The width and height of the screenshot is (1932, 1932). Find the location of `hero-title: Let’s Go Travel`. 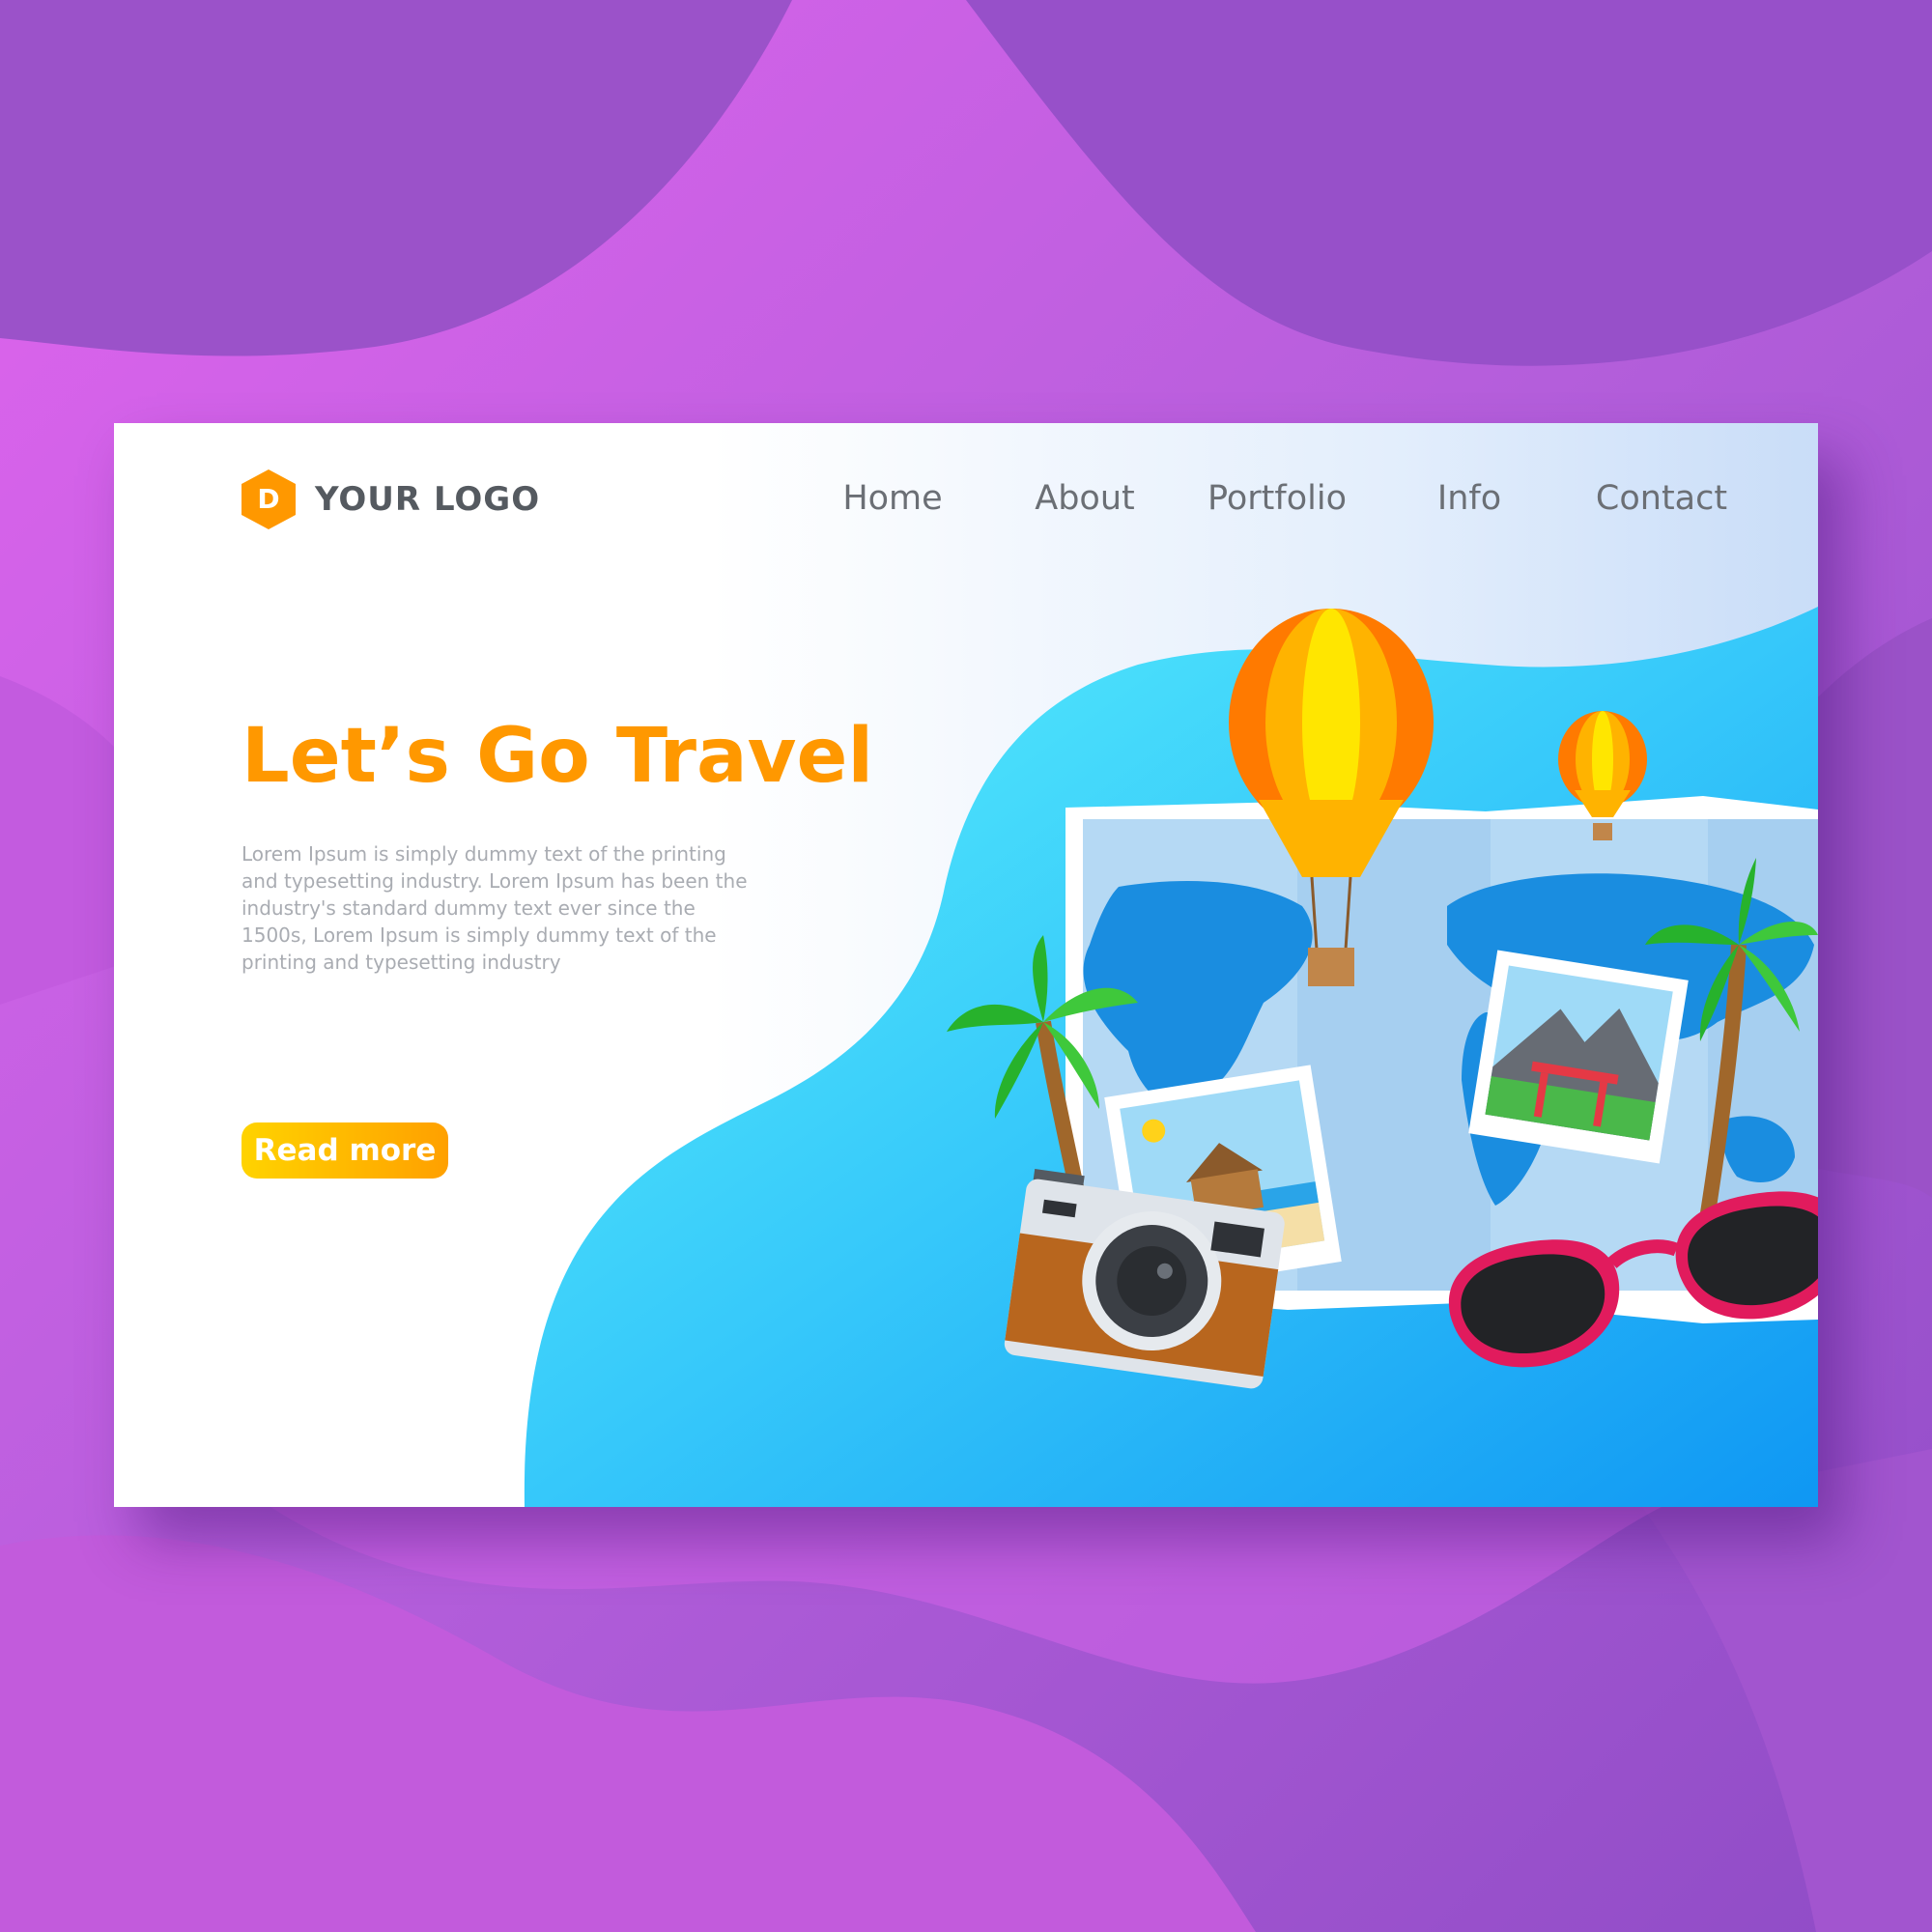

hero-title: Let’s Go Travel is located at coordinates (558, 756).